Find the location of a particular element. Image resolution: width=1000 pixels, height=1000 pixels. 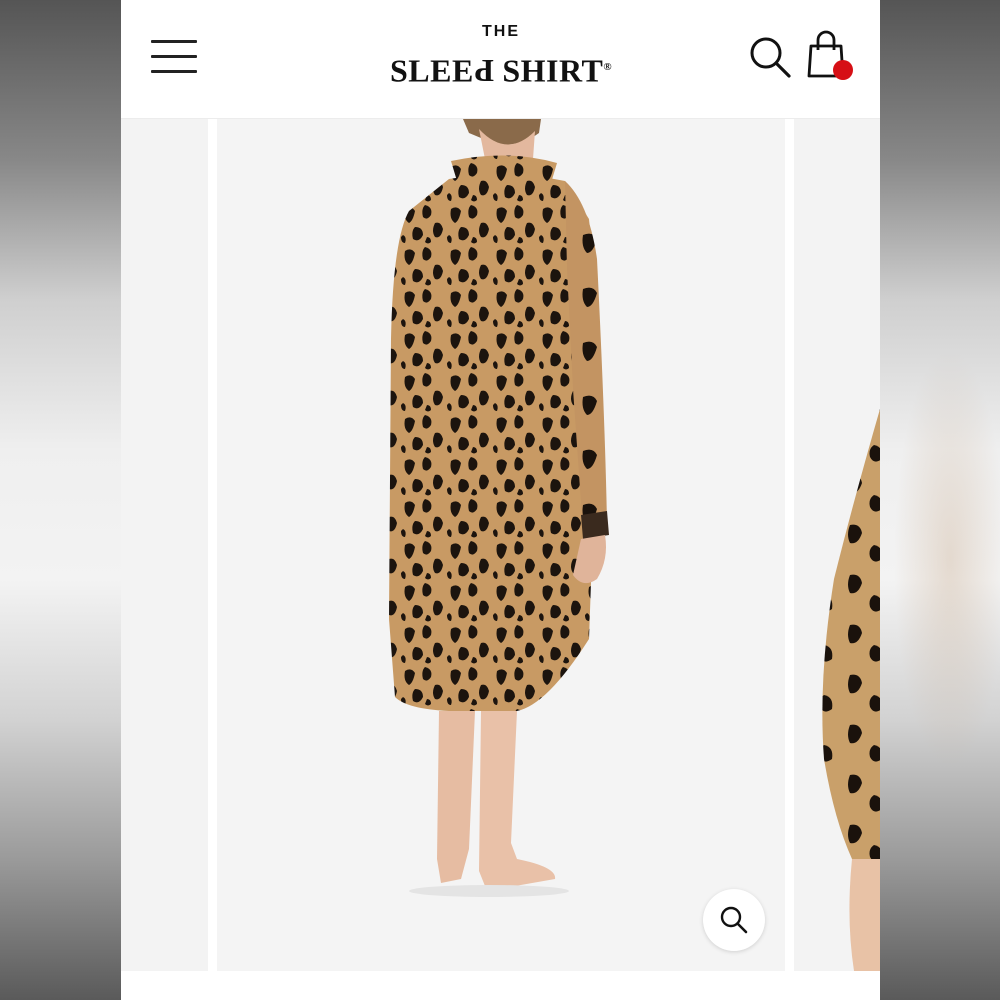

gallery-slide-next is located at coordinates (837, 545).